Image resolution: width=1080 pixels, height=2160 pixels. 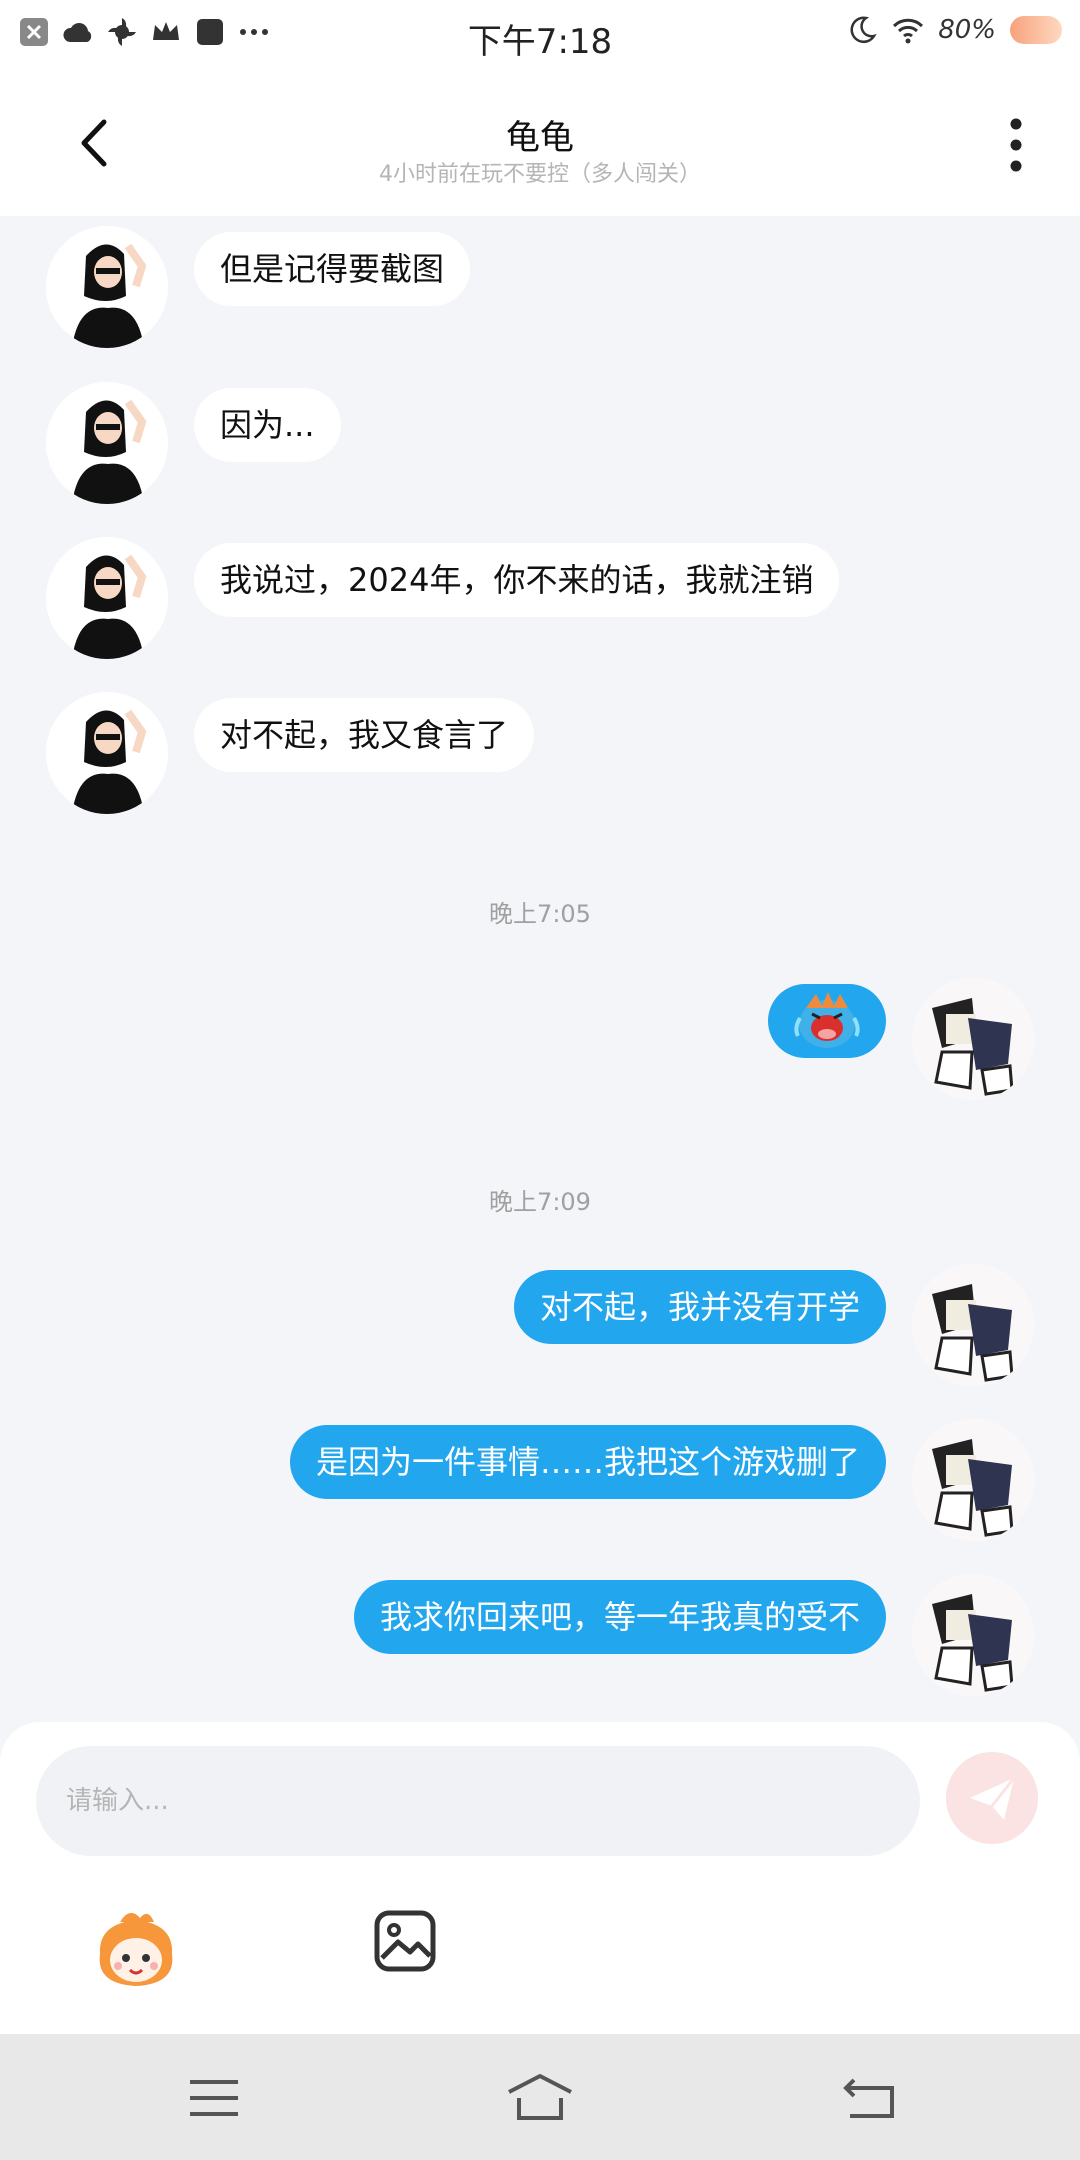 I want to click on chat-subtitle: 4小时前在玩不要控（多人闯关）, so click(x=540, y=174).